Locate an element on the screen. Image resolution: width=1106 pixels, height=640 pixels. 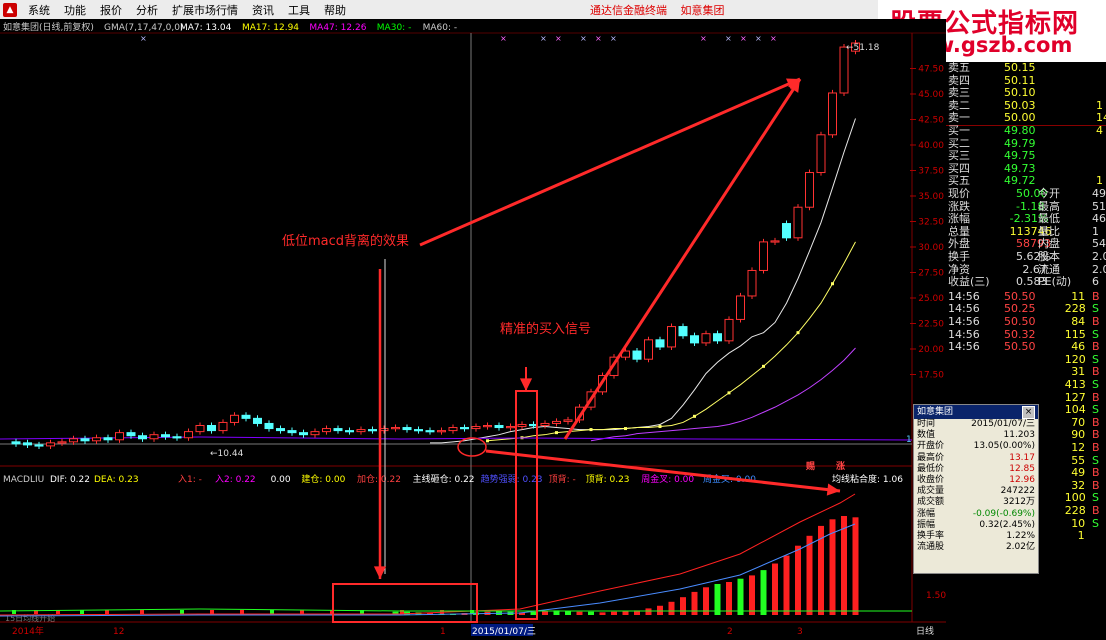
price-tick-label: 42.50 is located at coordinates (931, 121).